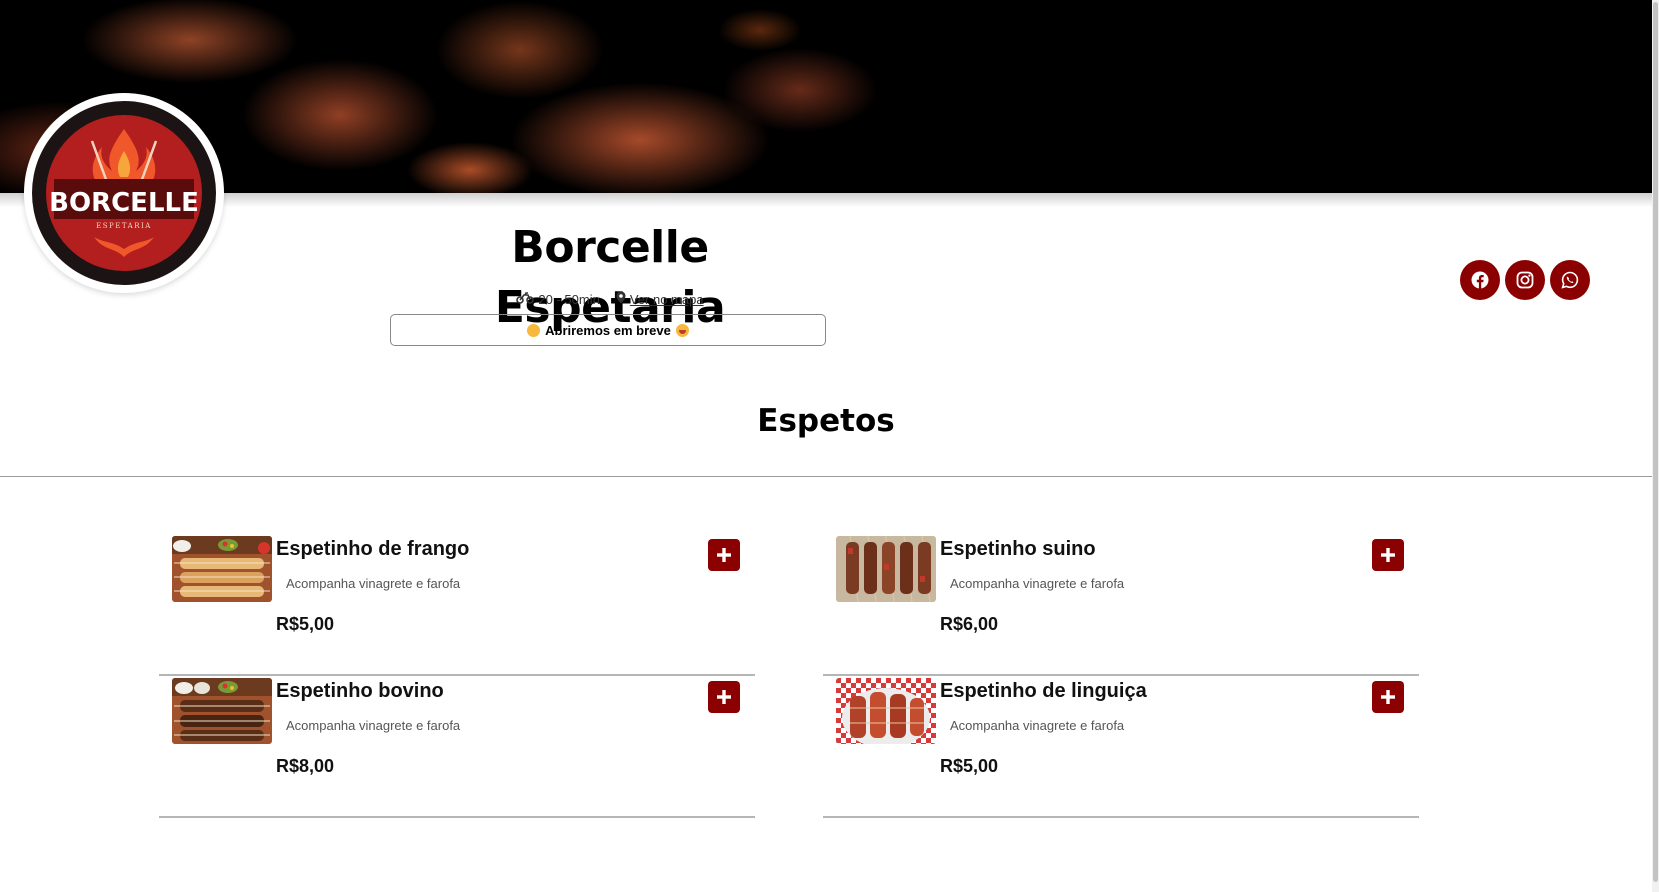 The width and height of the screenshot is (1659, 892). Describe the element at coordinates (1018, 549) in the screenshot. I see `menu-item-name: Espetinho suino` at that location.